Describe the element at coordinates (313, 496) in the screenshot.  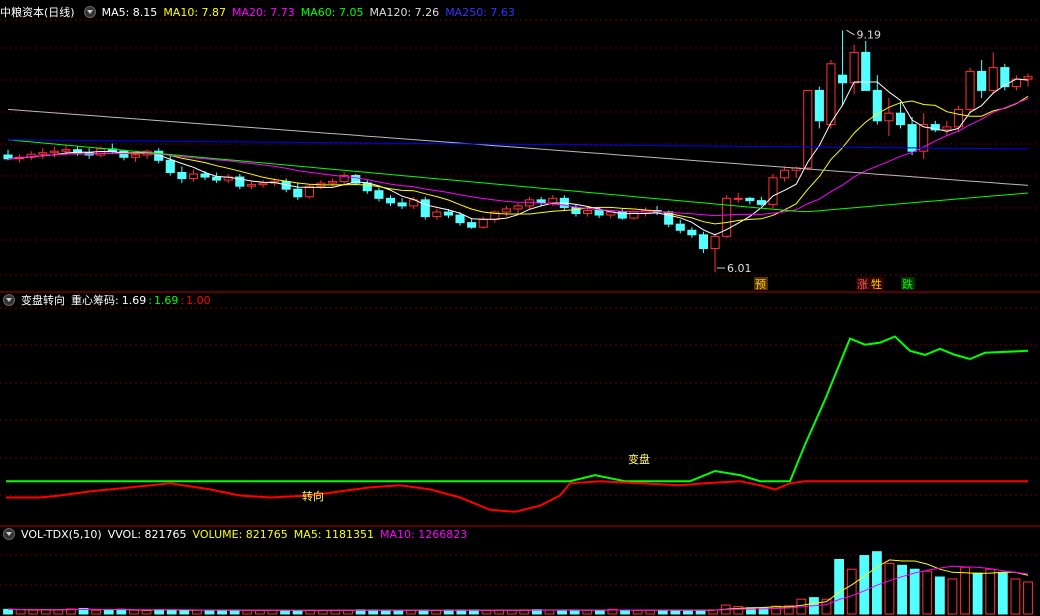
I see `label-zhuanxiang: 转向` at that location.